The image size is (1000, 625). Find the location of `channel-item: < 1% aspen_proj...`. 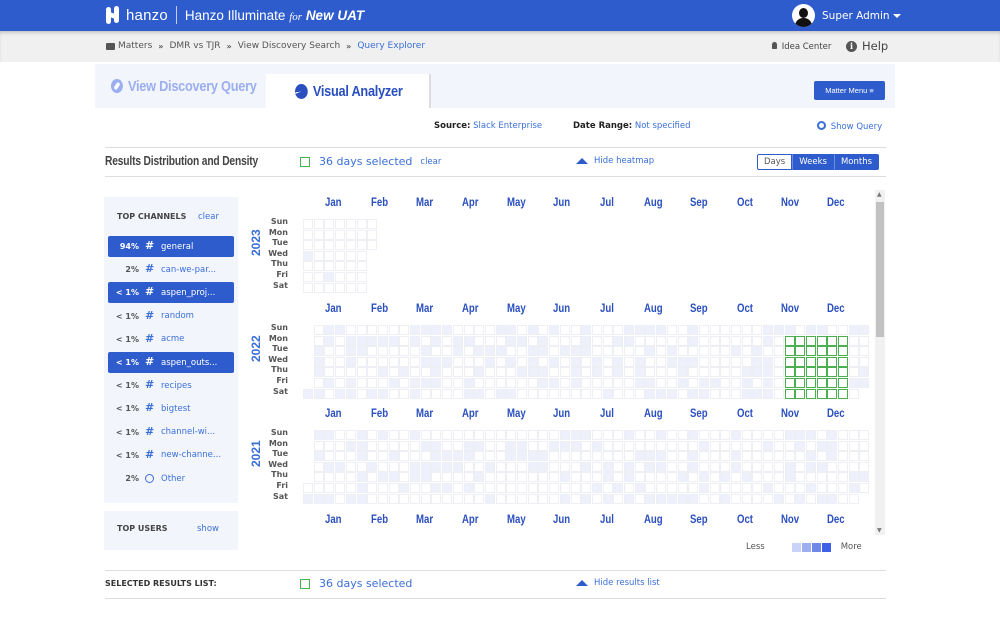

channel-item: < 1% aspen_proj... is located at coordinates (171, 293).